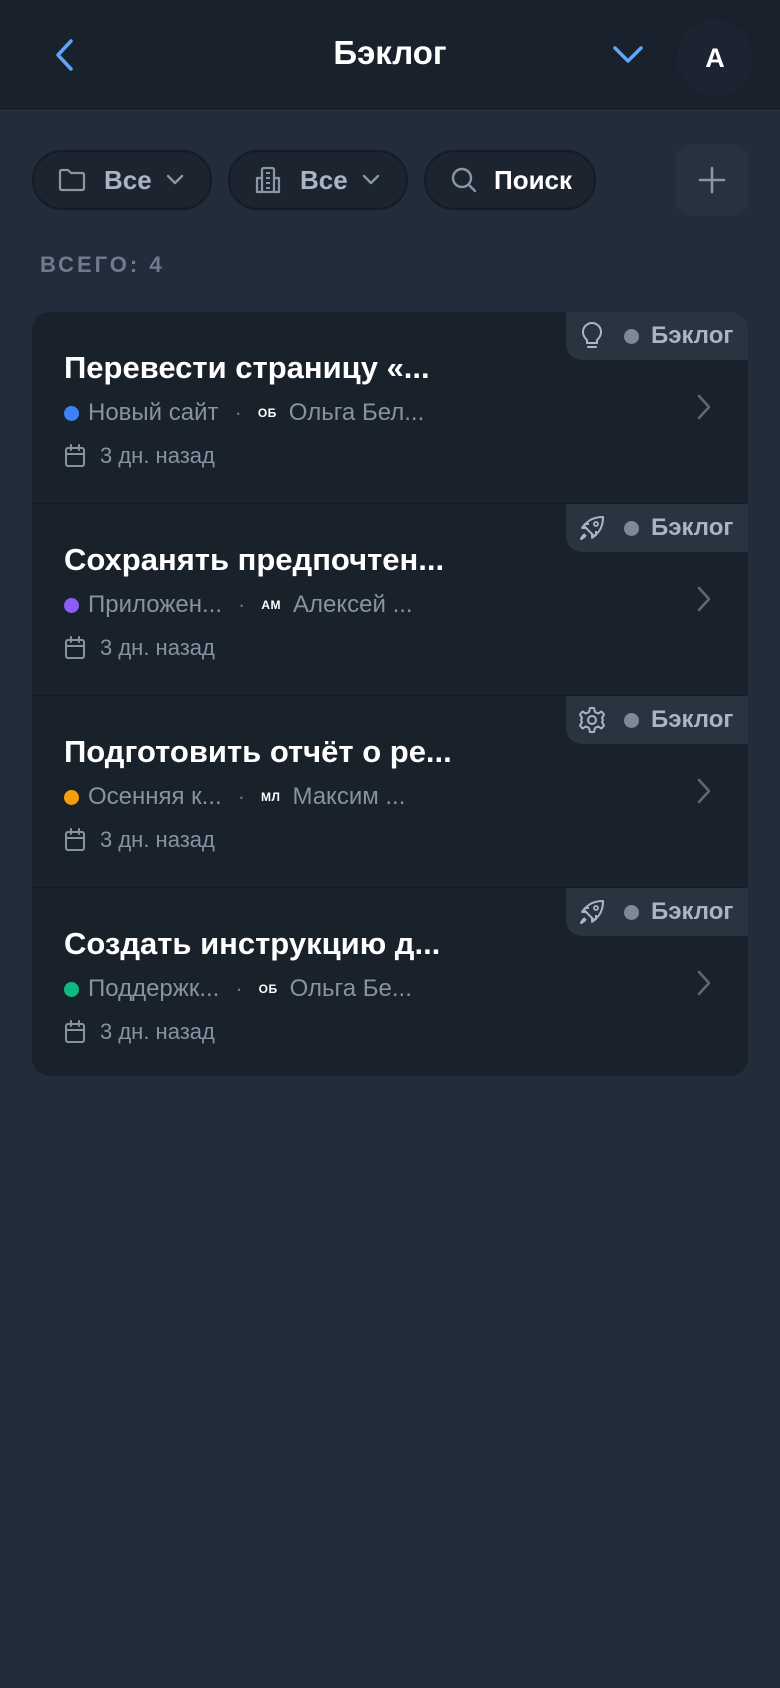 This screenshot has width=780, height=1688. What do you see at coordinates (592, 720) in the screenshot?
I see `gear-icon` at bounding box center [592, 720].